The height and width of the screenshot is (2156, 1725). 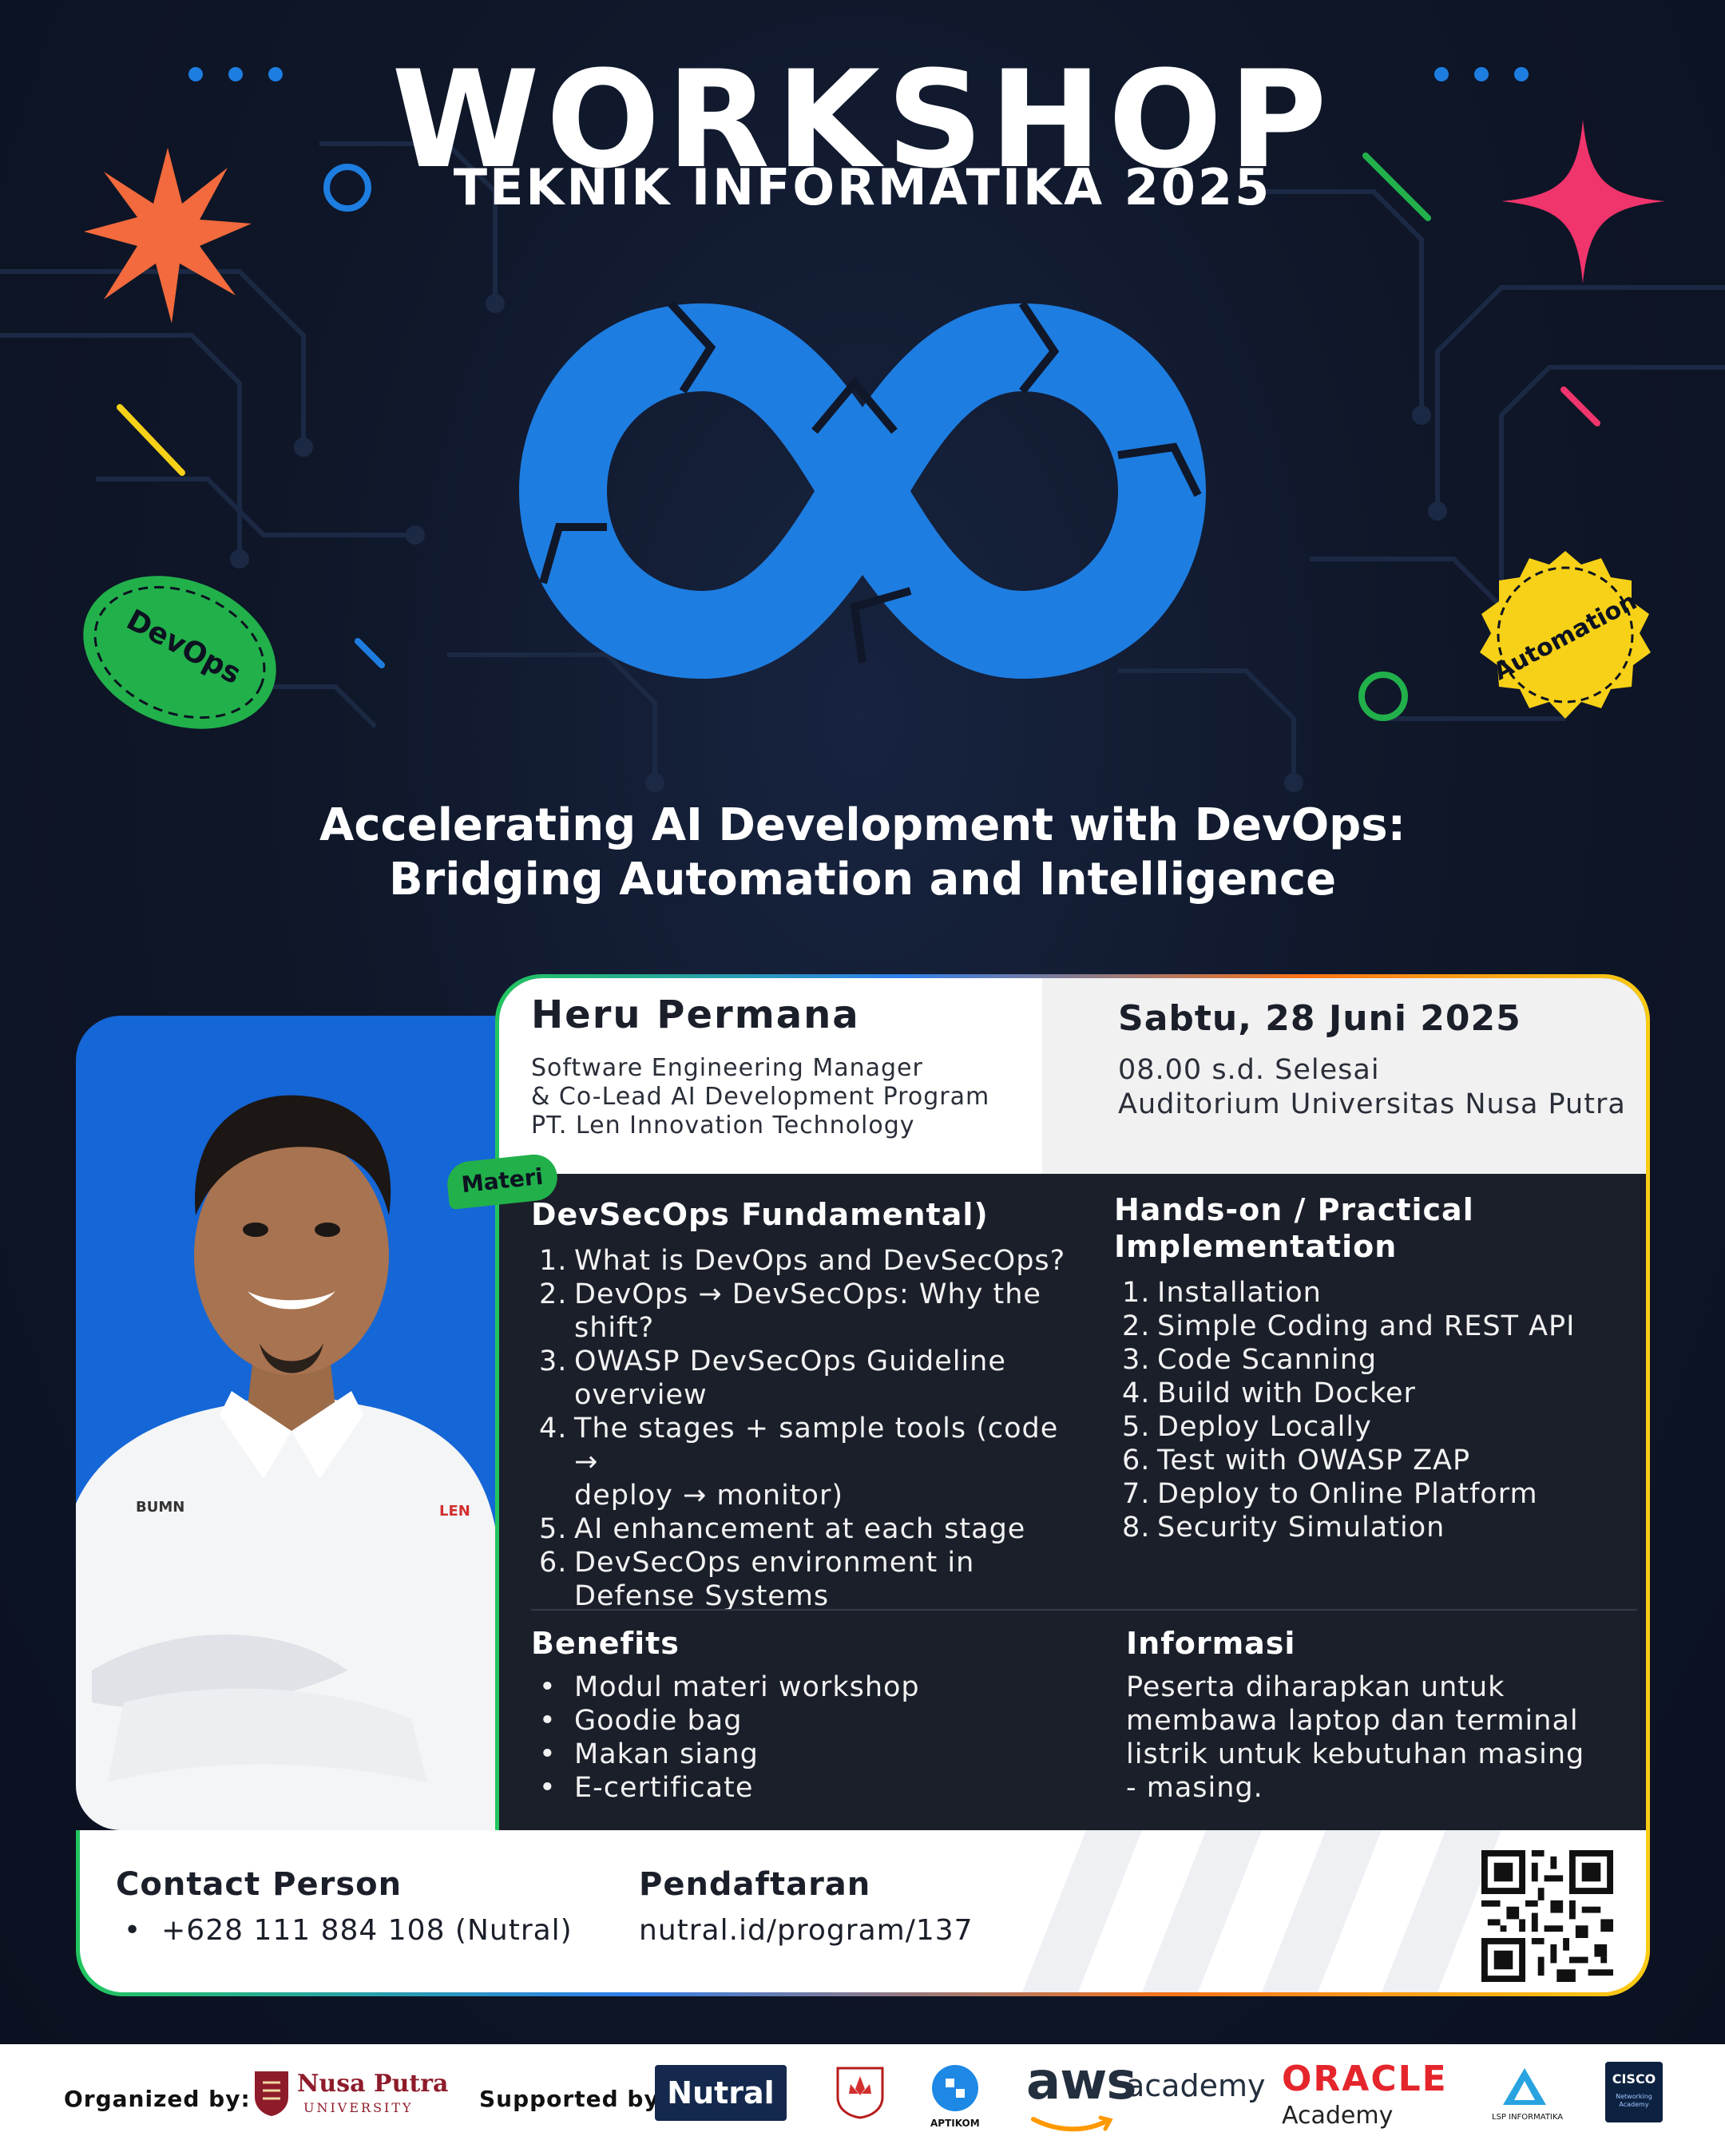 I want to click on fundamental-list-item: 2. DevOps → DevSecOps: Why the, so click(x=803, y=1294).